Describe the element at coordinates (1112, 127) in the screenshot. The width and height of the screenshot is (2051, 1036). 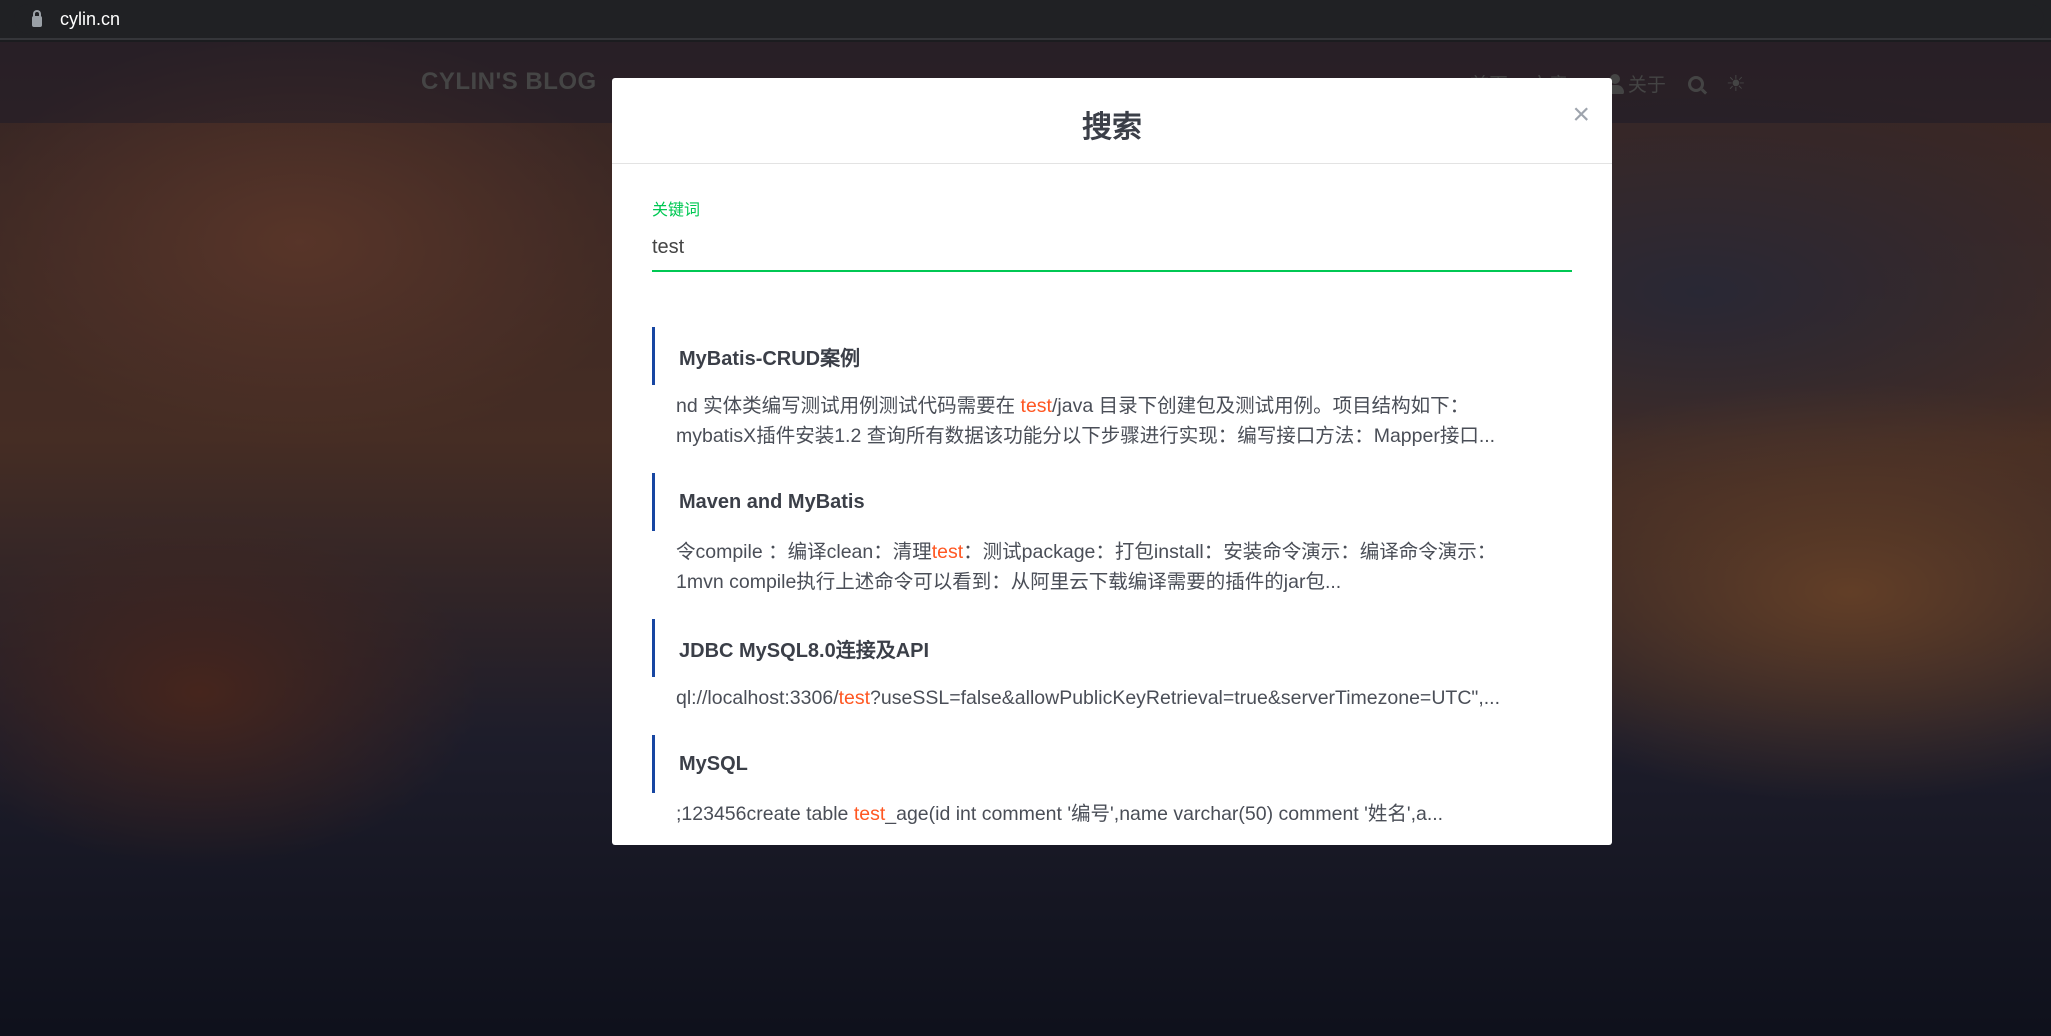
I see `modal-title: 搜索` at that location.